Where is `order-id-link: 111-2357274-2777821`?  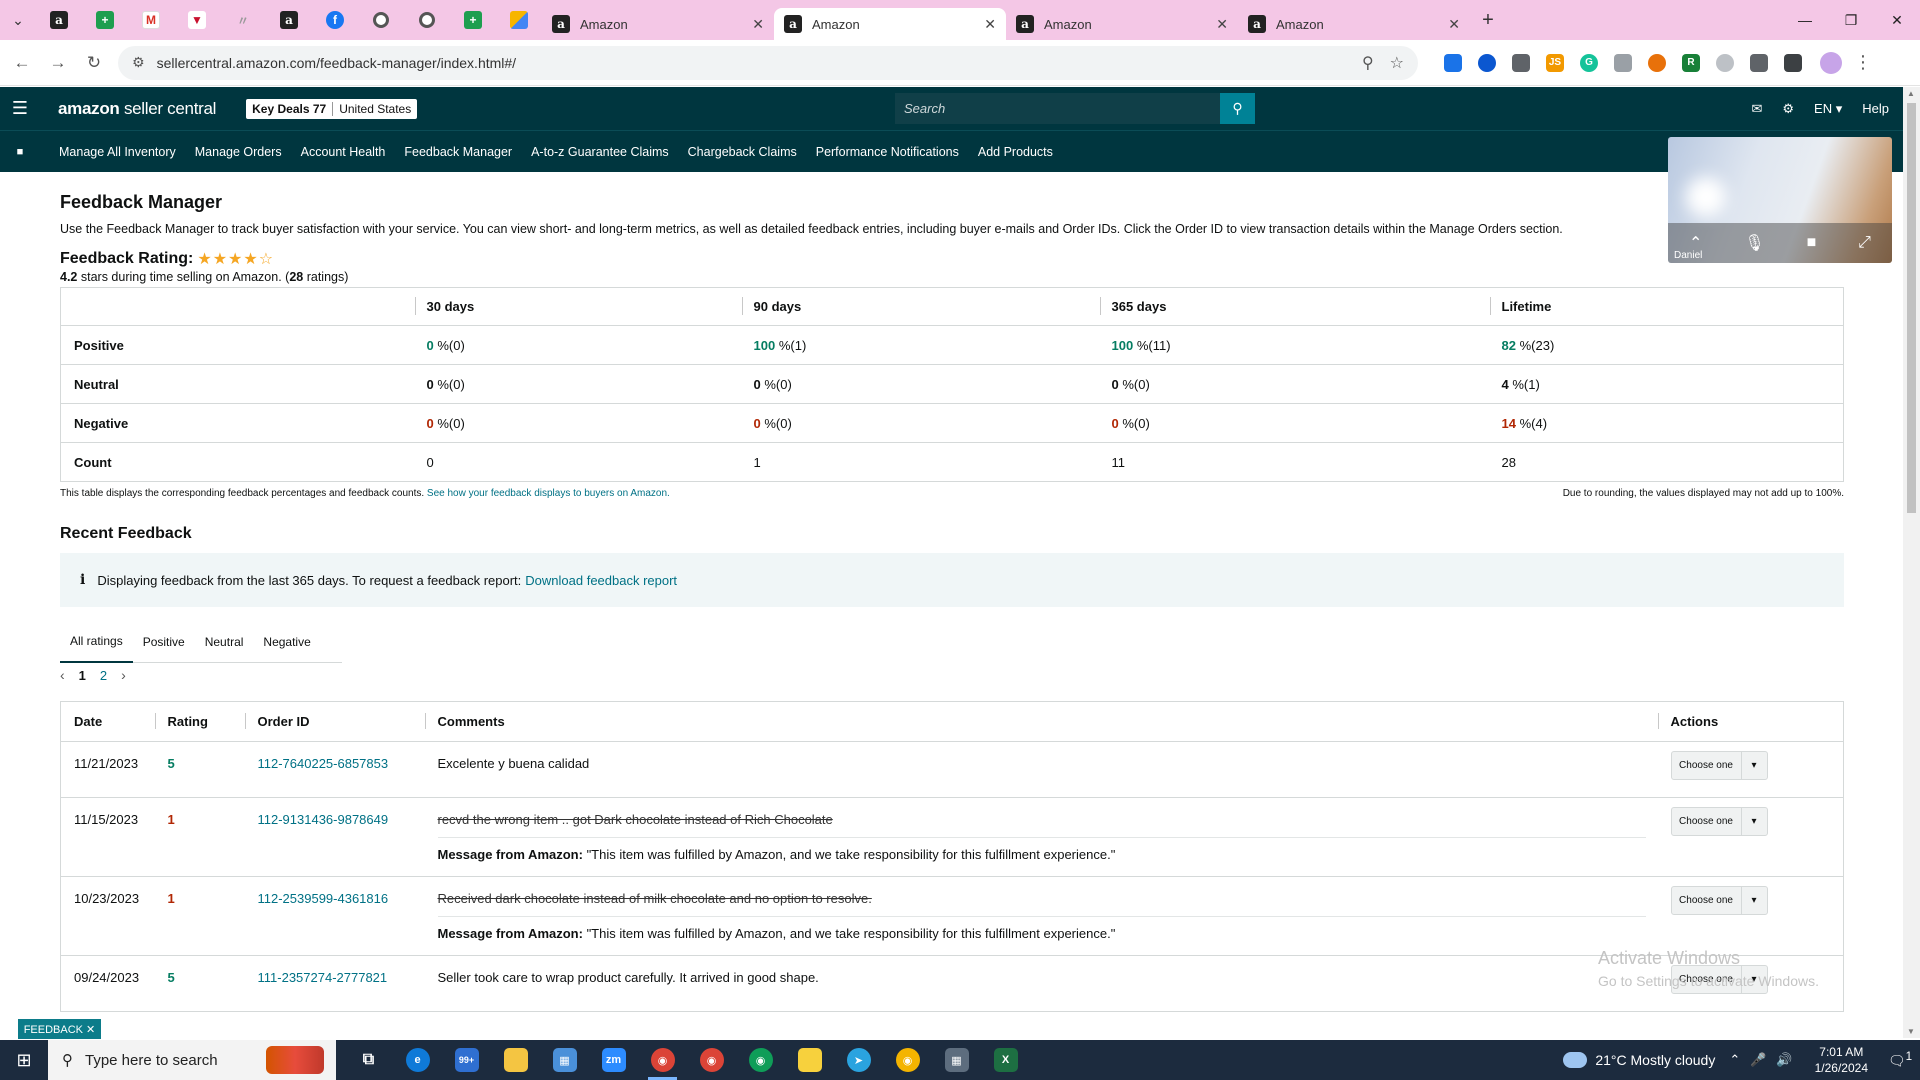
order-id-link: 111-2357274-2777821 is located at coordinates (323, 977).